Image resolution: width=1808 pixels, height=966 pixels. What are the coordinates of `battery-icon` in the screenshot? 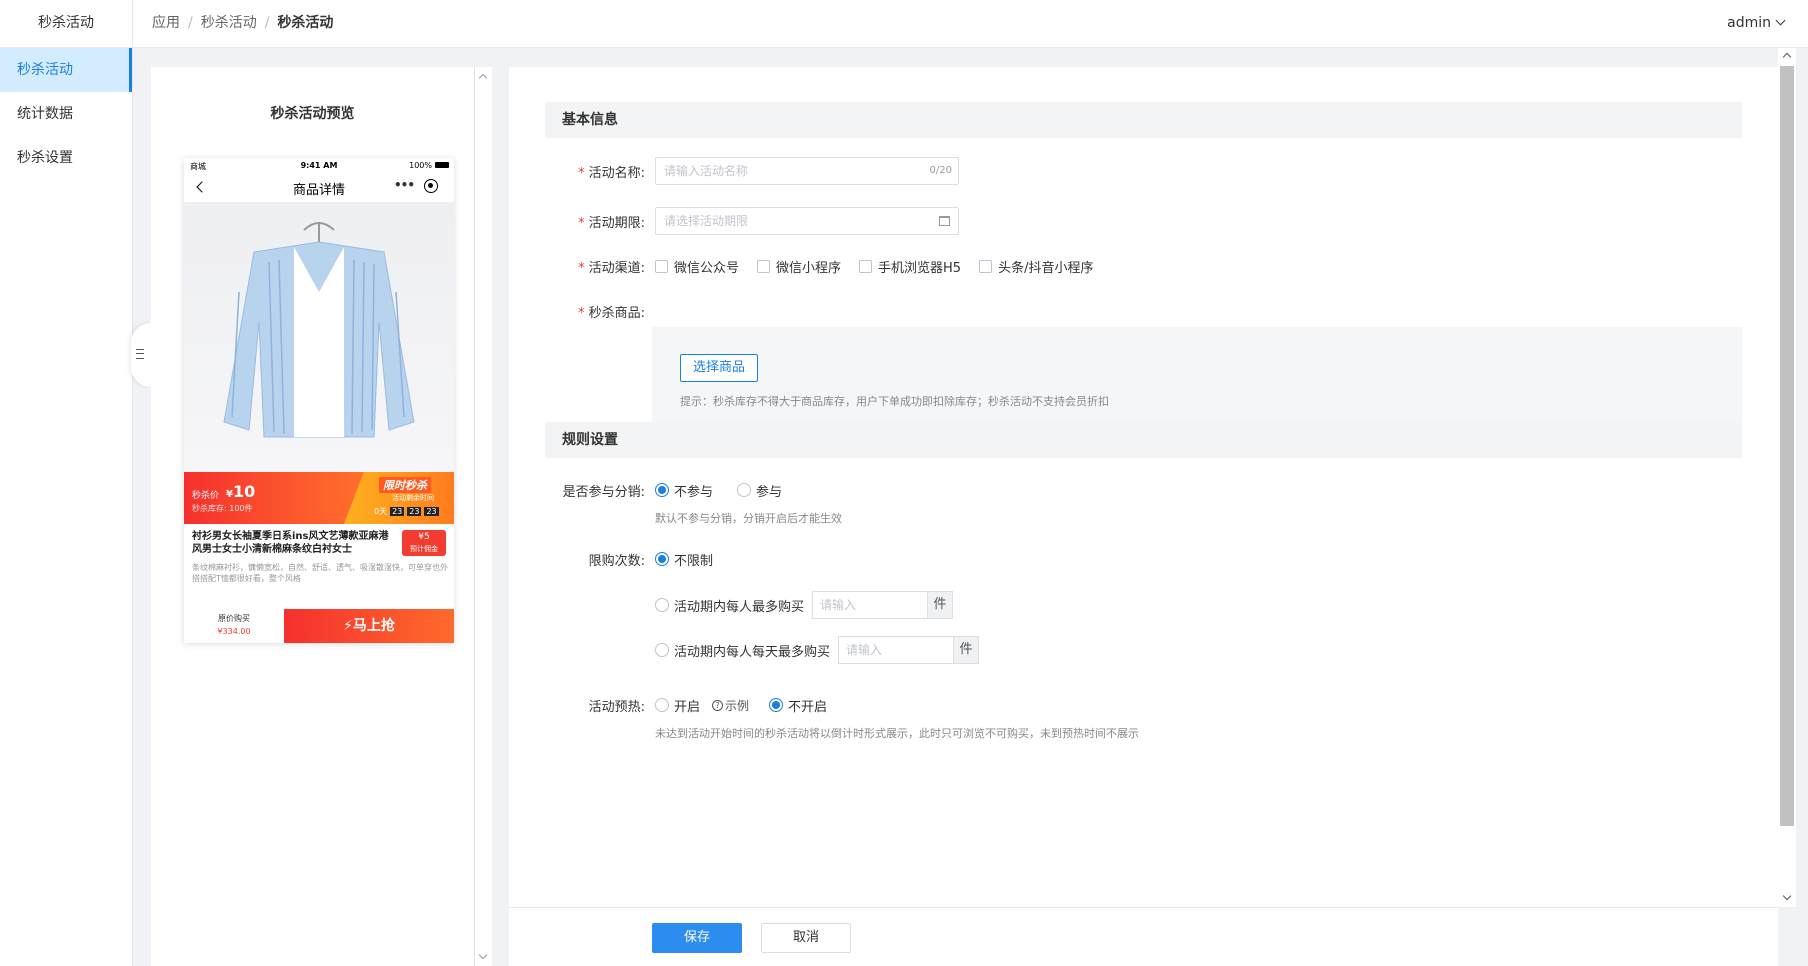 It's located at (442, 165).